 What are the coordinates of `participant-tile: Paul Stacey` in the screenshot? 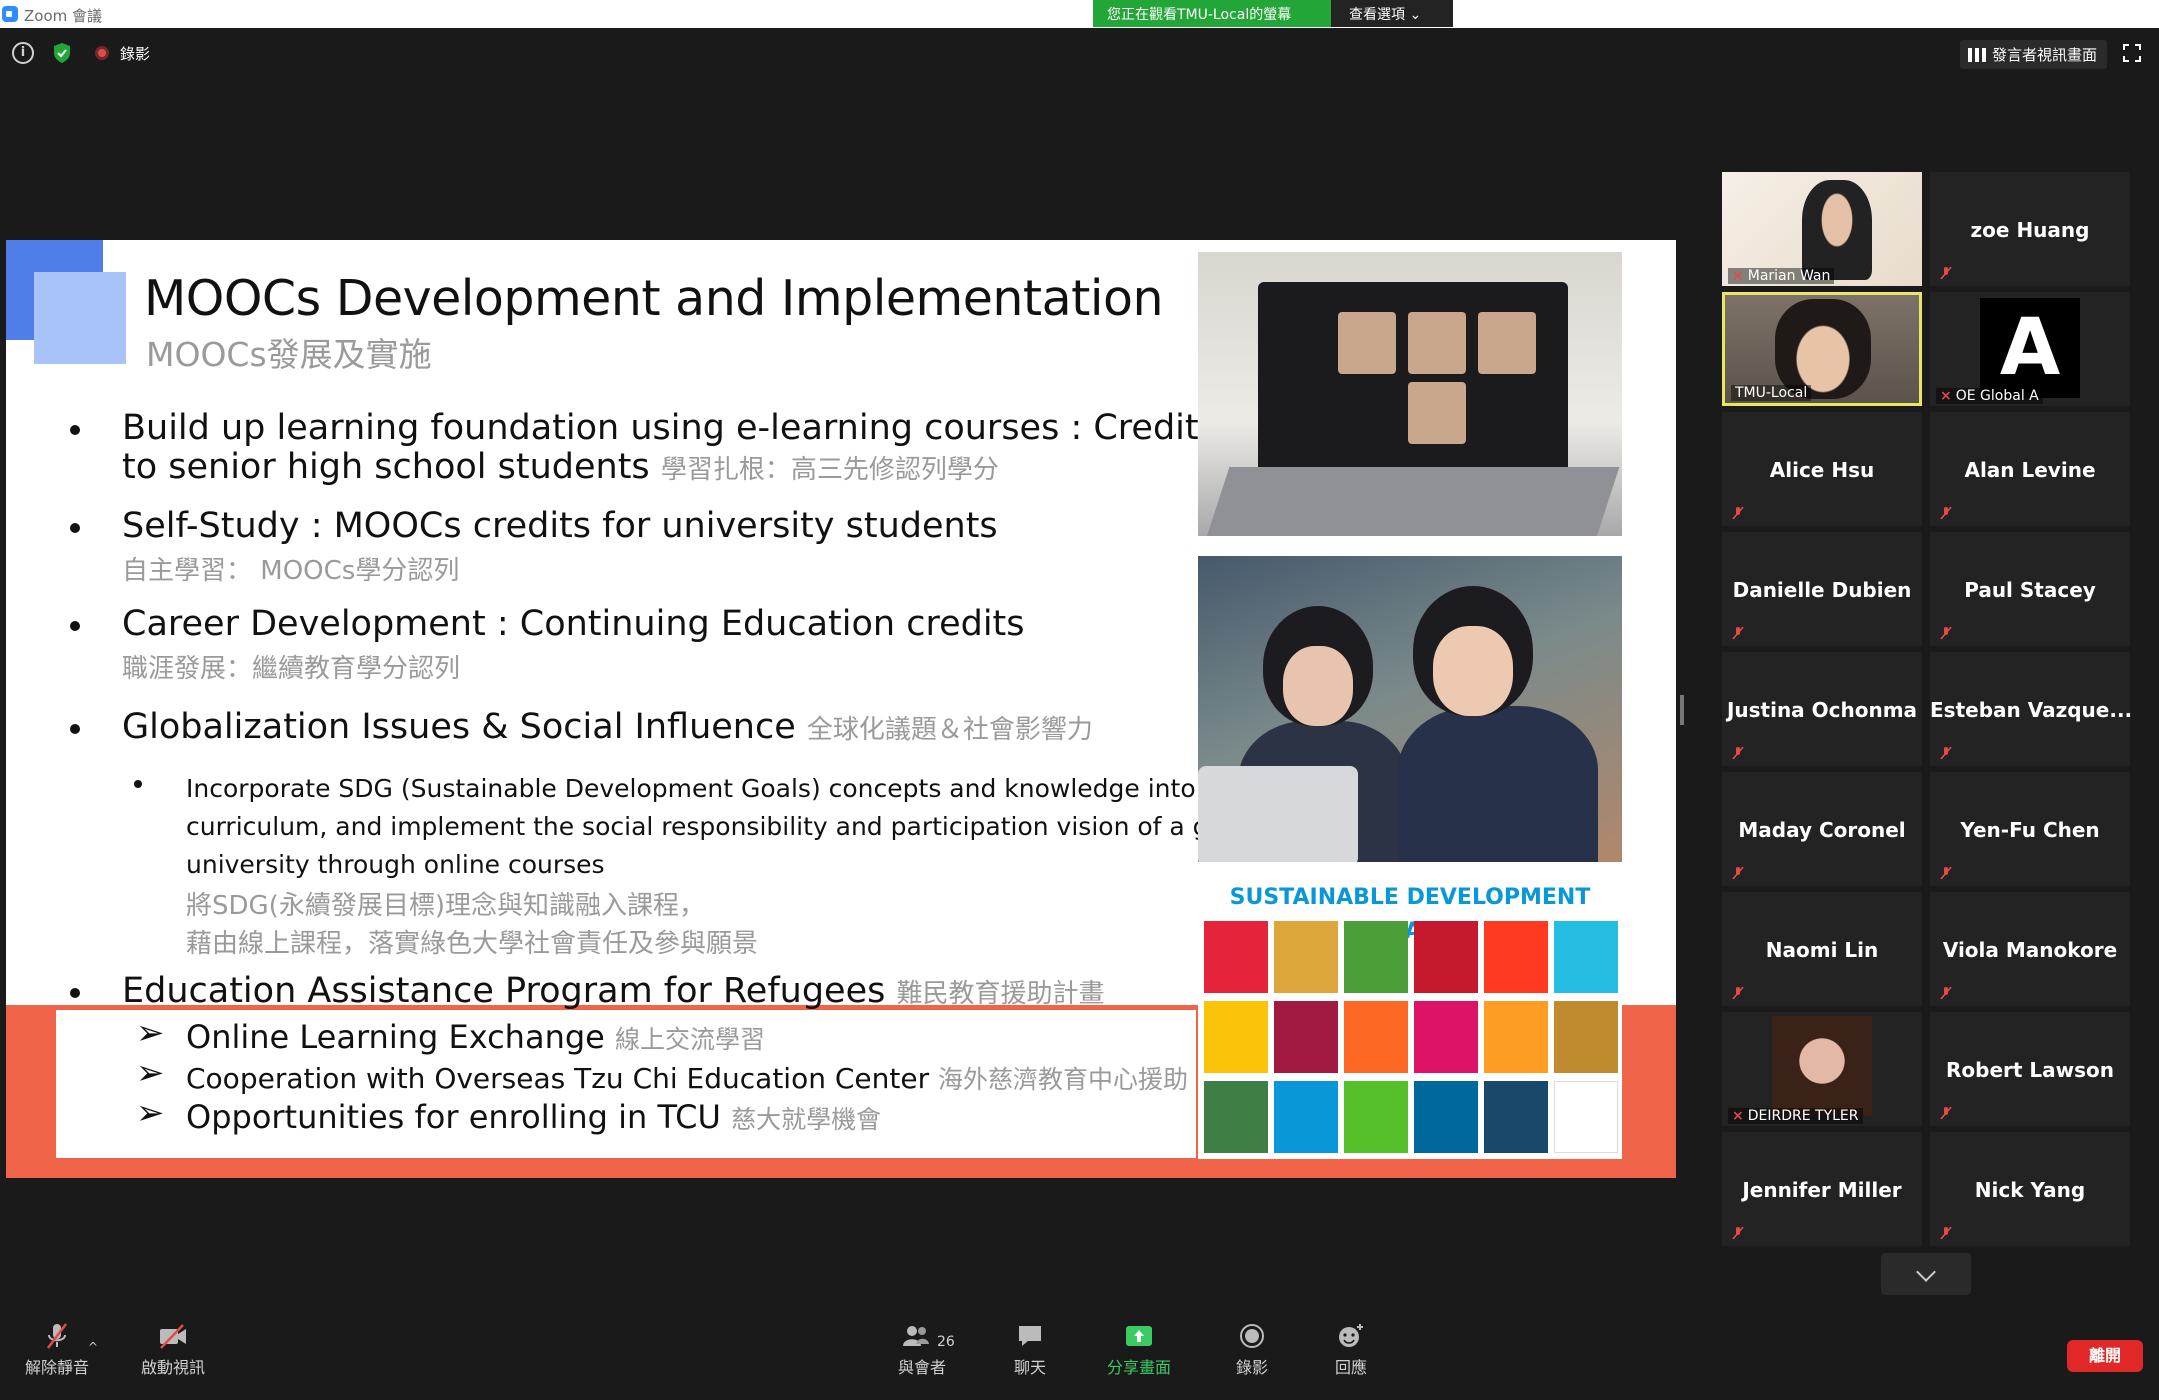 It's located at (2030, 589).